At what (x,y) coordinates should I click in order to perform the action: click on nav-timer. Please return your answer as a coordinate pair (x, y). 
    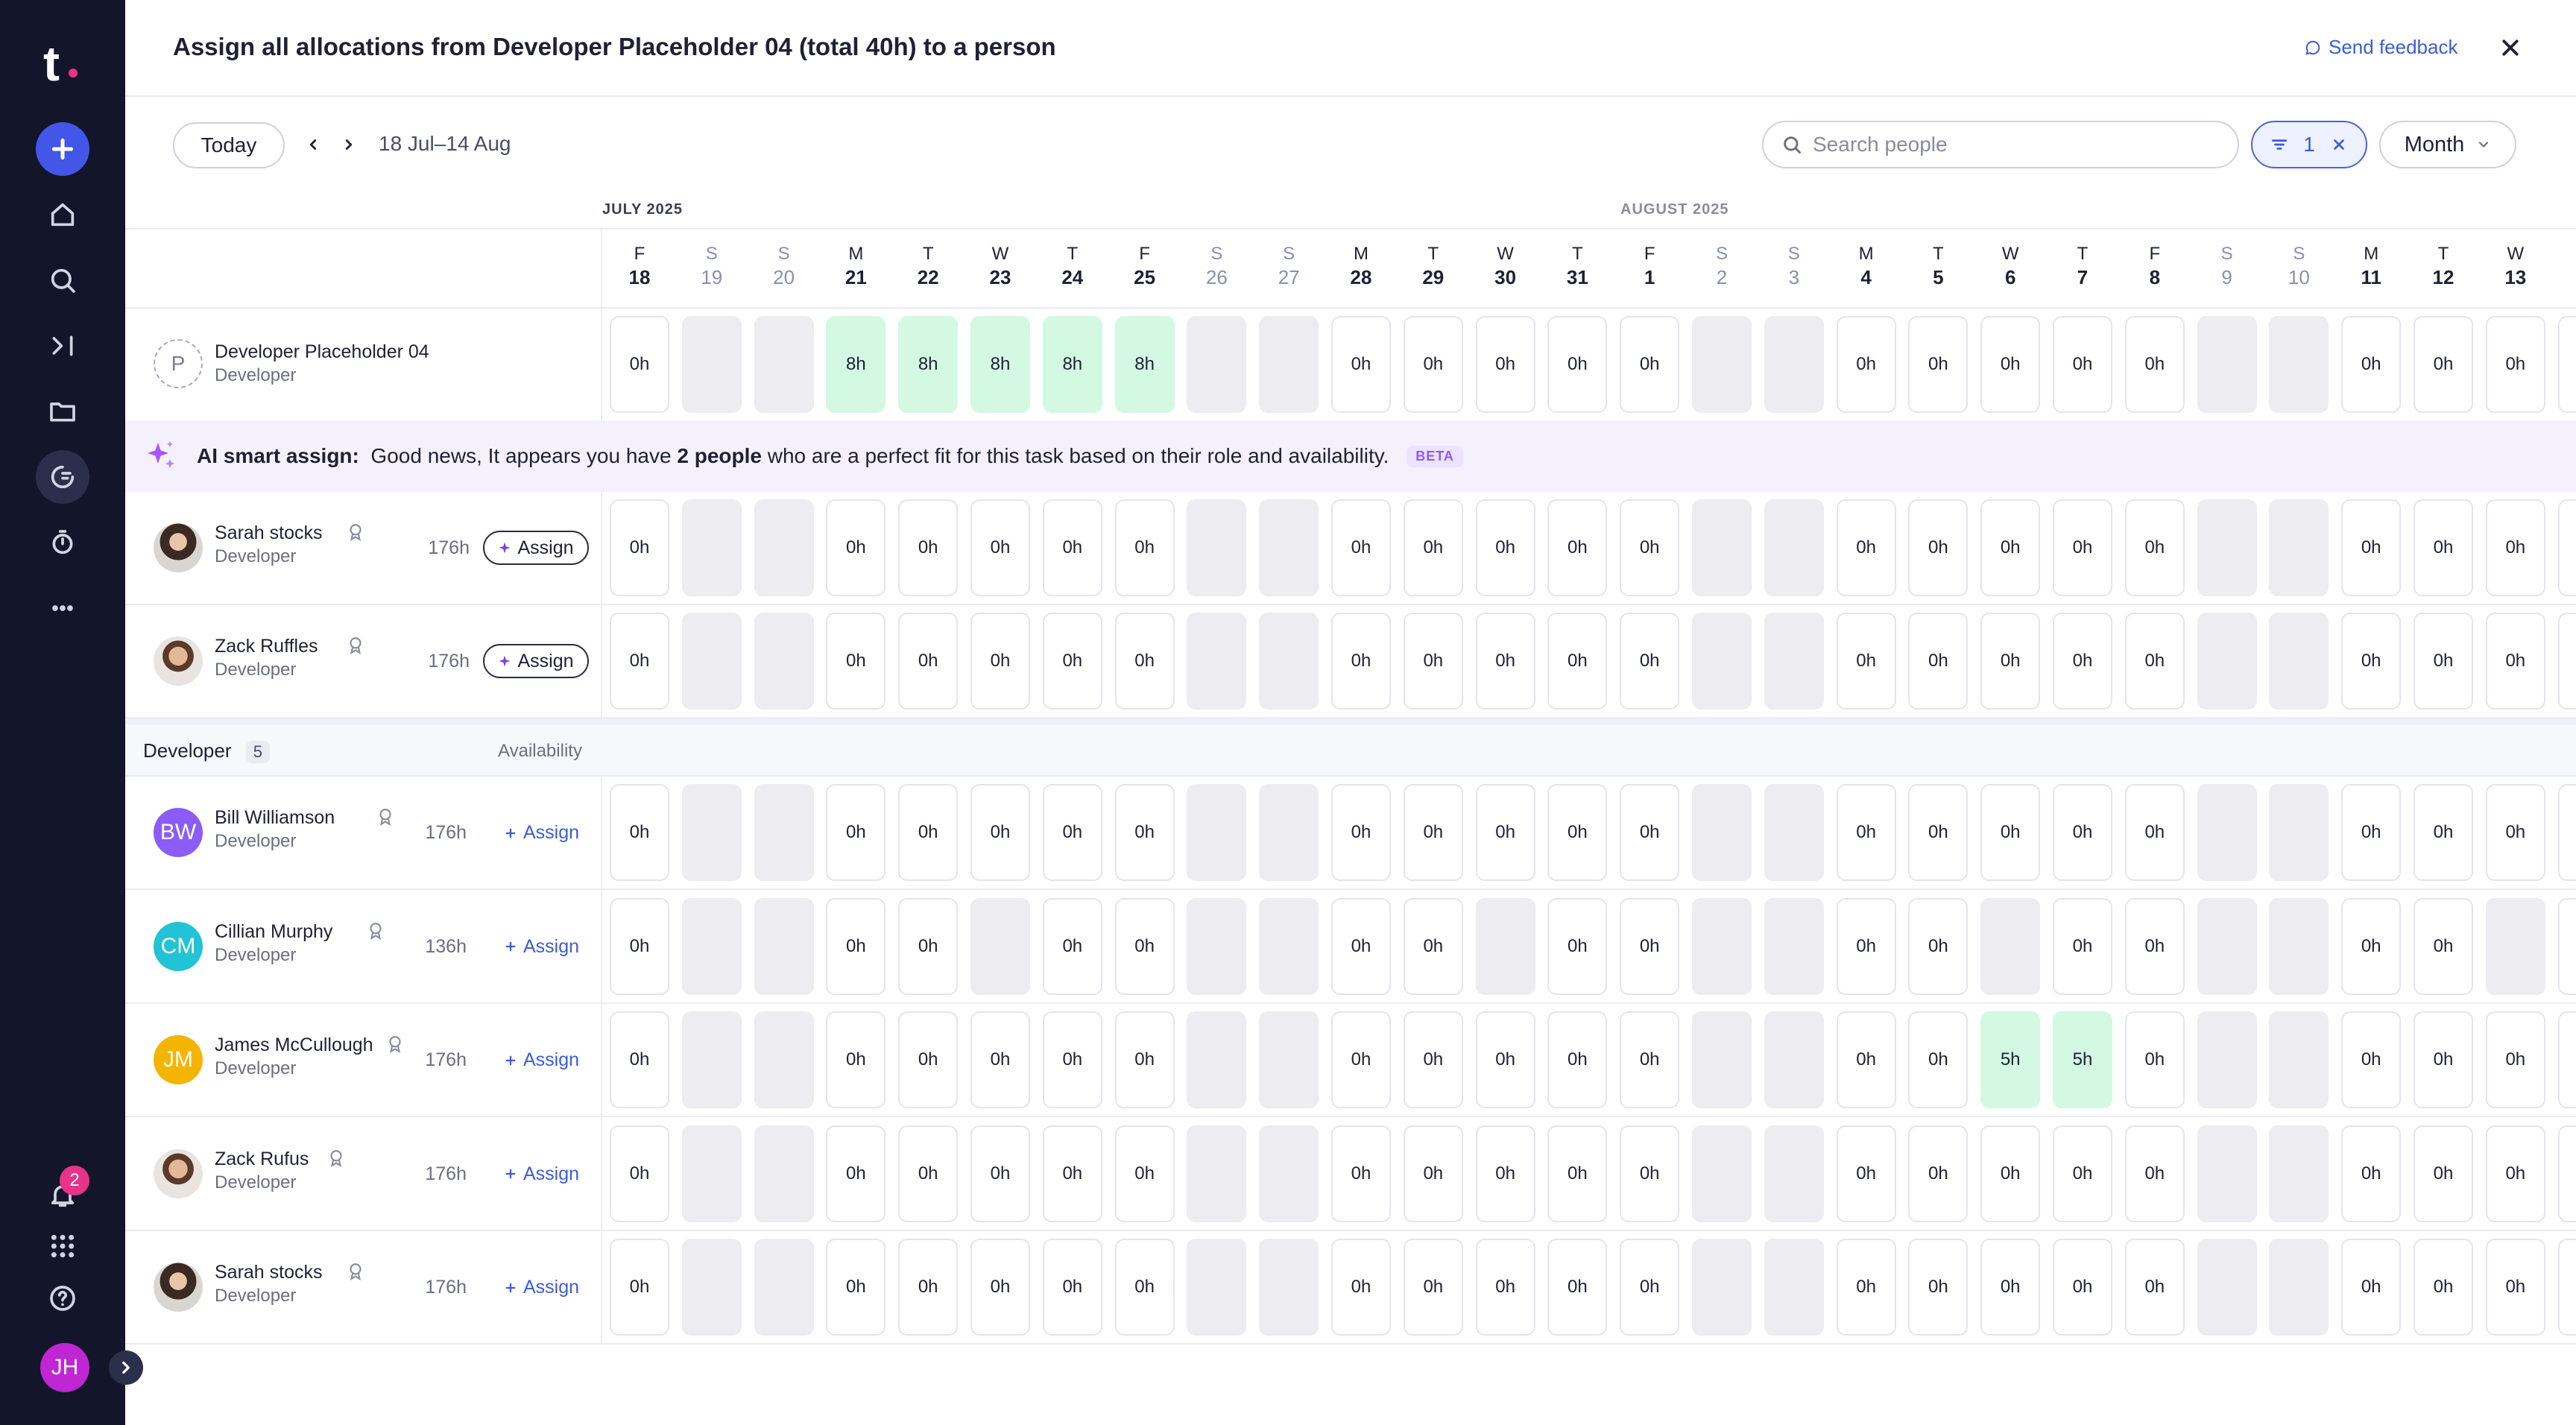
    Looking at the image, I should click on (62, 543).